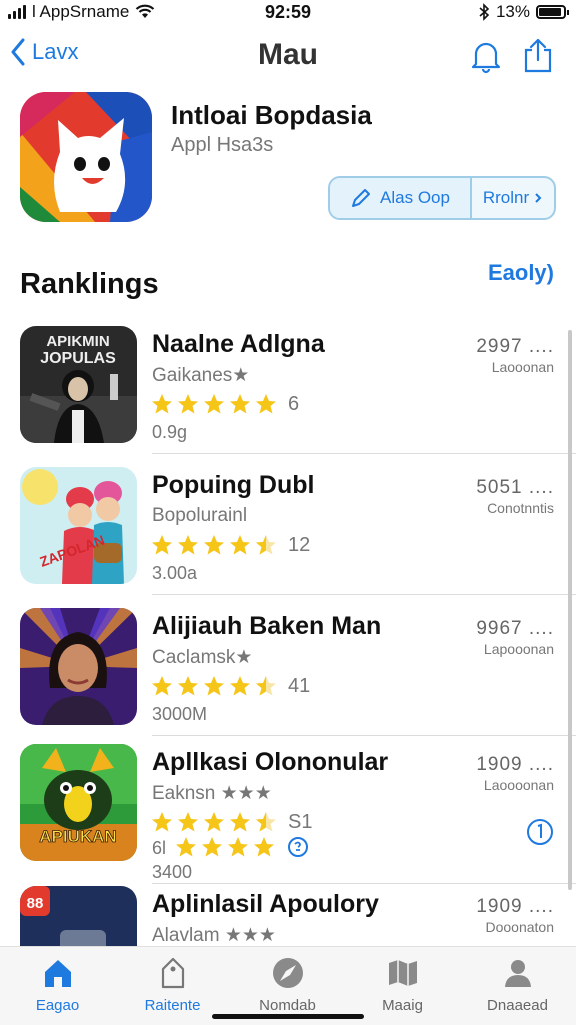 The image size is (576, 1025). Describe the element at coordinates (364, 735) in the screenshot. I see `divider` at that location.